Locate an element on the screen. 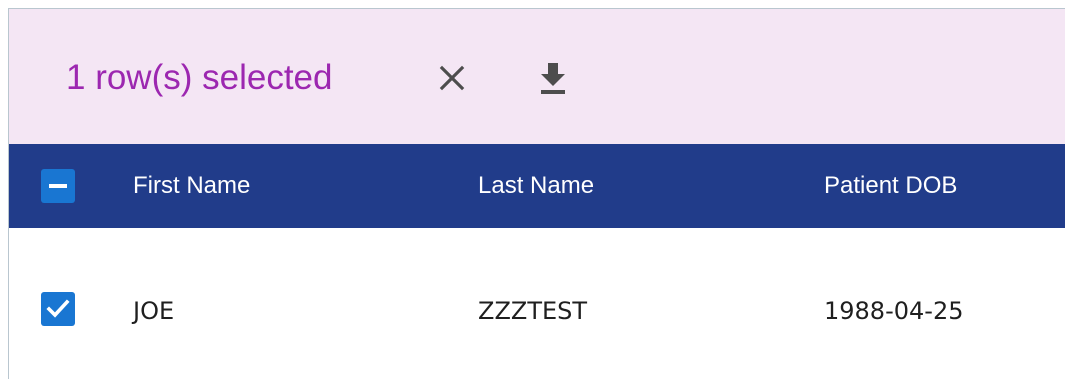  download-button is located at coordinates (554, 79).